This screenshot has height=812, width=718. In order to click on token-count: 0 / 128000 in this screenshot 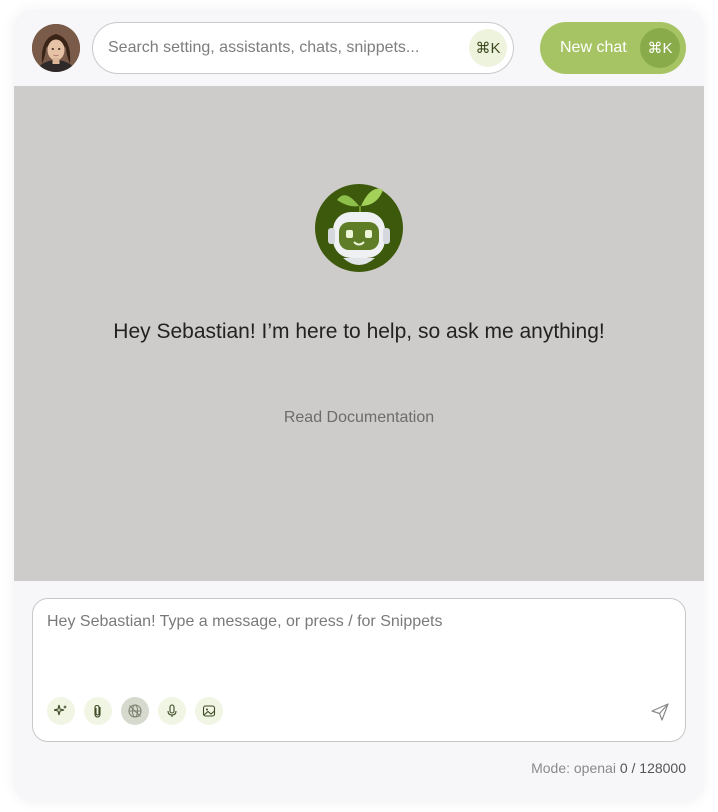, I will do `click(652, 768)`.